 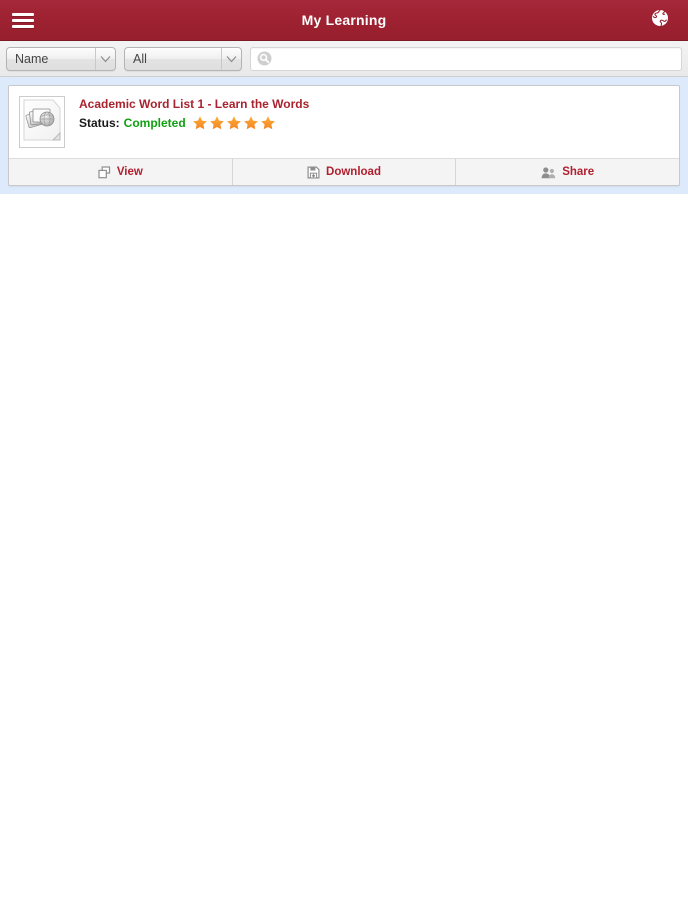 I want to click on users-share-icon, so click(x=548, y=172).